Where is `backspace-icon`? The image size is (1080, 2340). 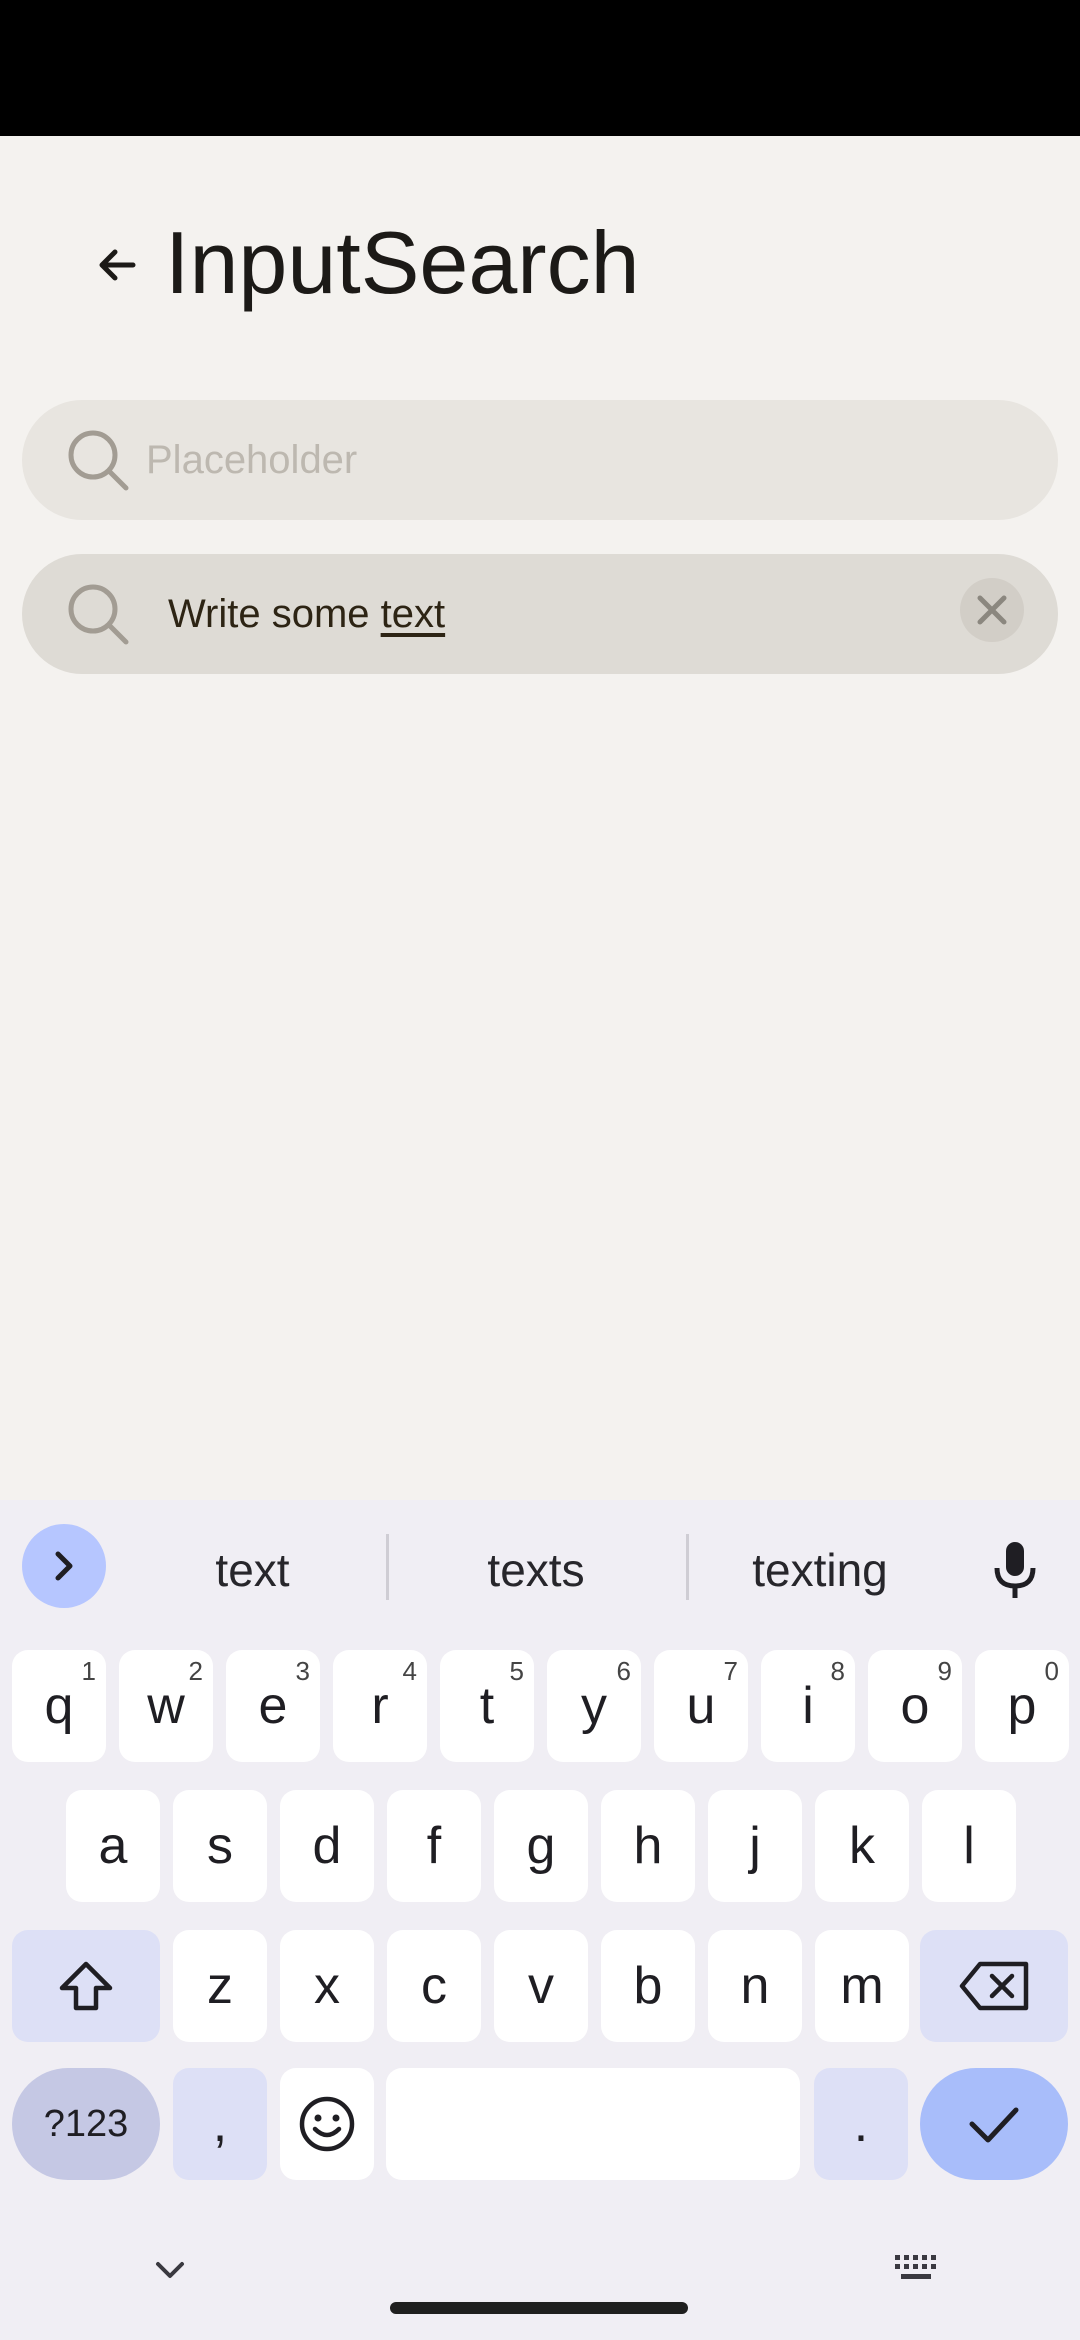
backspace-icon is located at coordinates (994, 1986).